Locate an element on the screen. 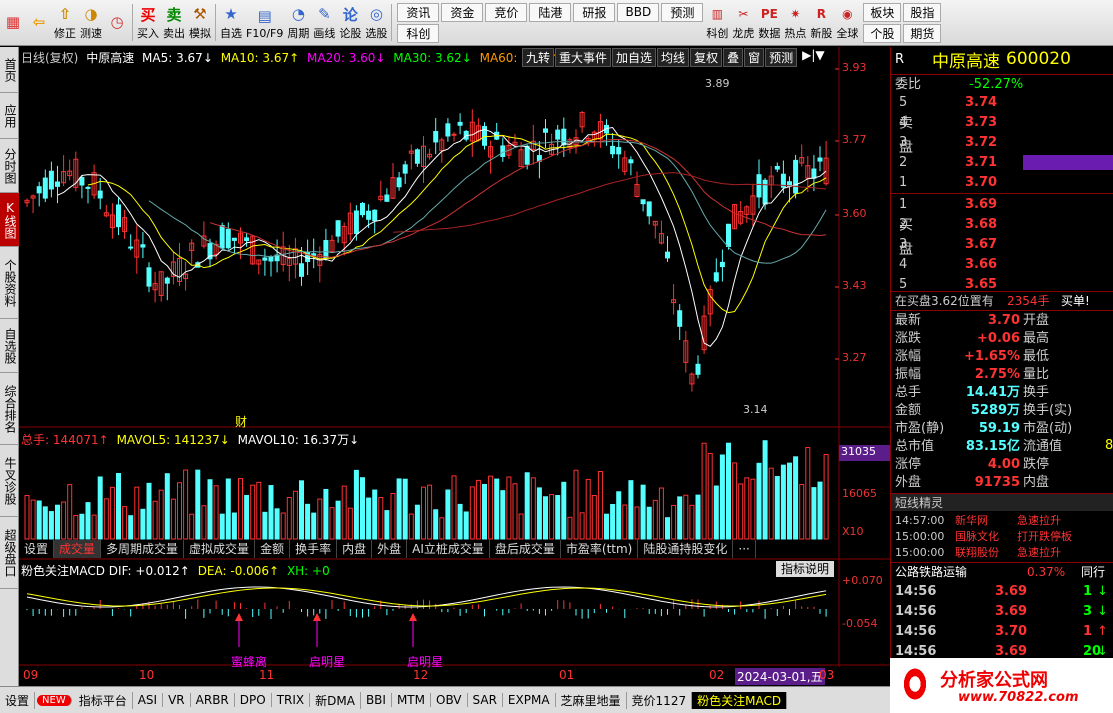  buy-level-num: 3 is located at coordinates (903, 244).